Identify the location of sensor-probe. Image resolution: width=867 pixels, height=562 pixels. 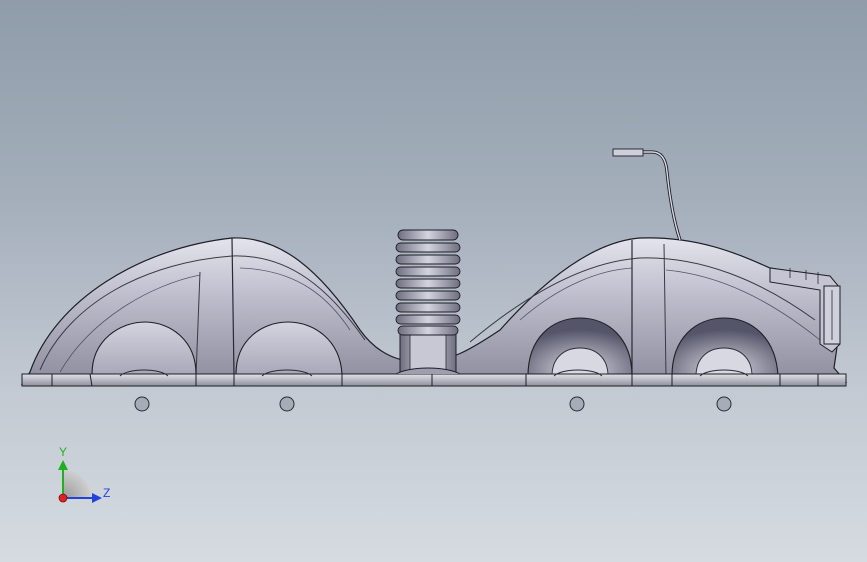
(647, 194).